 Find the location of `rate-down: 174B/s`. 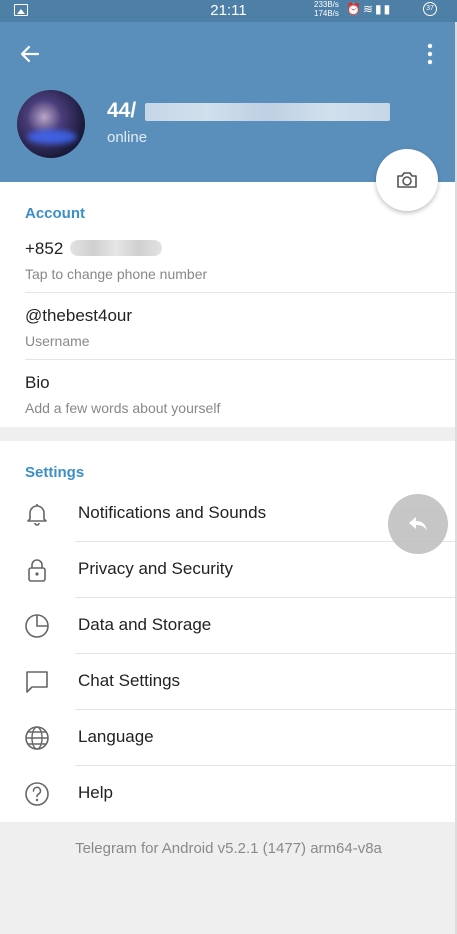

rate-down: 174B/s is located at coordinates (326, 13).